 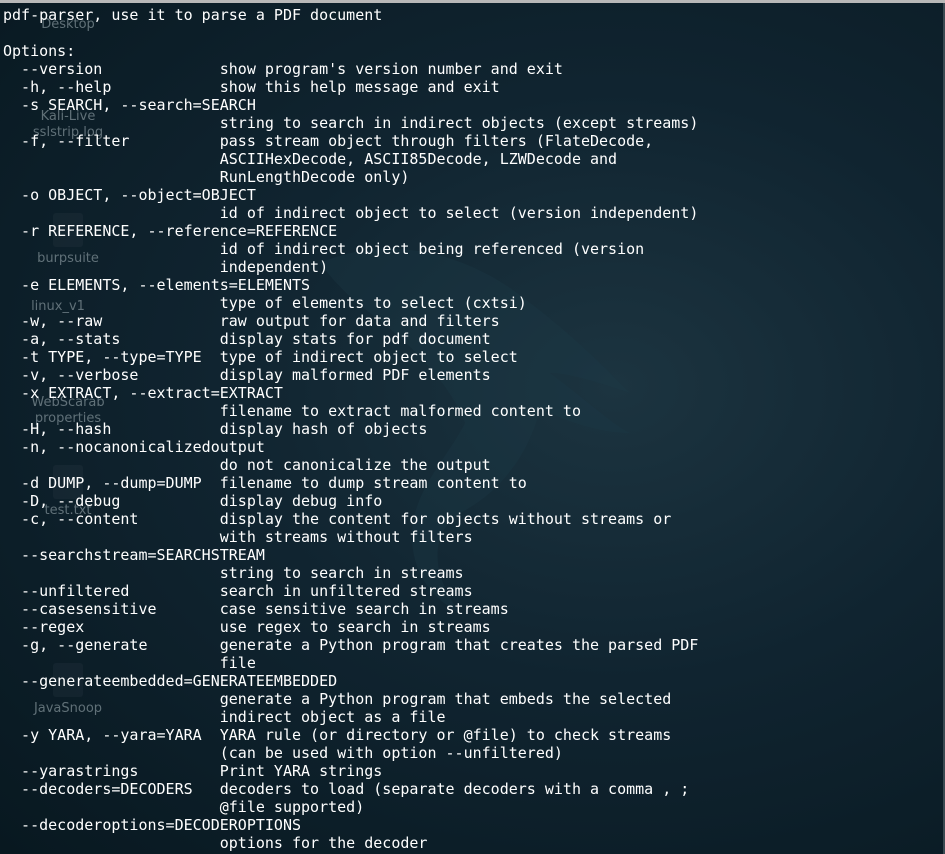 I want to click on terminal-line: --regex use regex to search in streams, so click(x=247, y=627).